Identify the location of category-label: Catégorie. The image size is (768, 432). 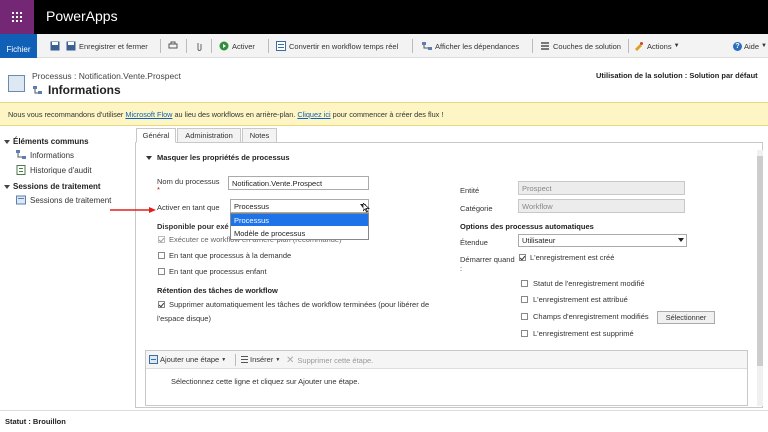
(476, 208).